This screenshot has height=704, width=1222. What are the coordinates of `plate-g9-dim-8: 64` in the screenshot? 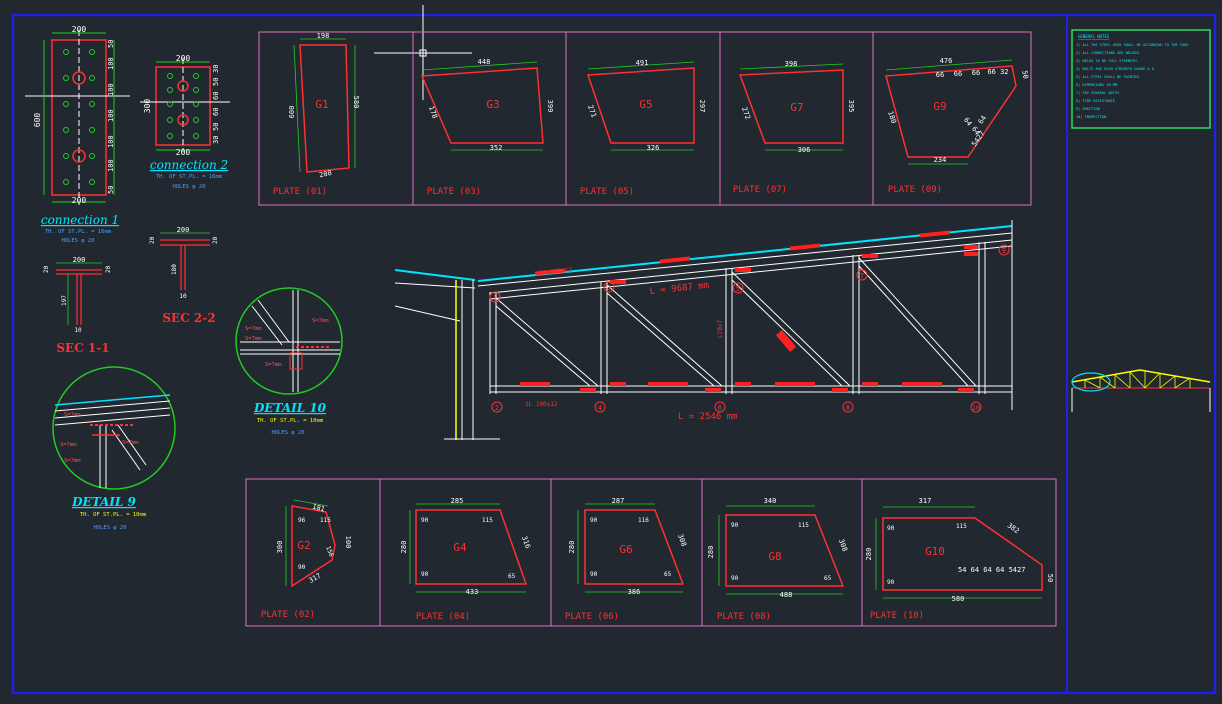 It's located at (967, 122).